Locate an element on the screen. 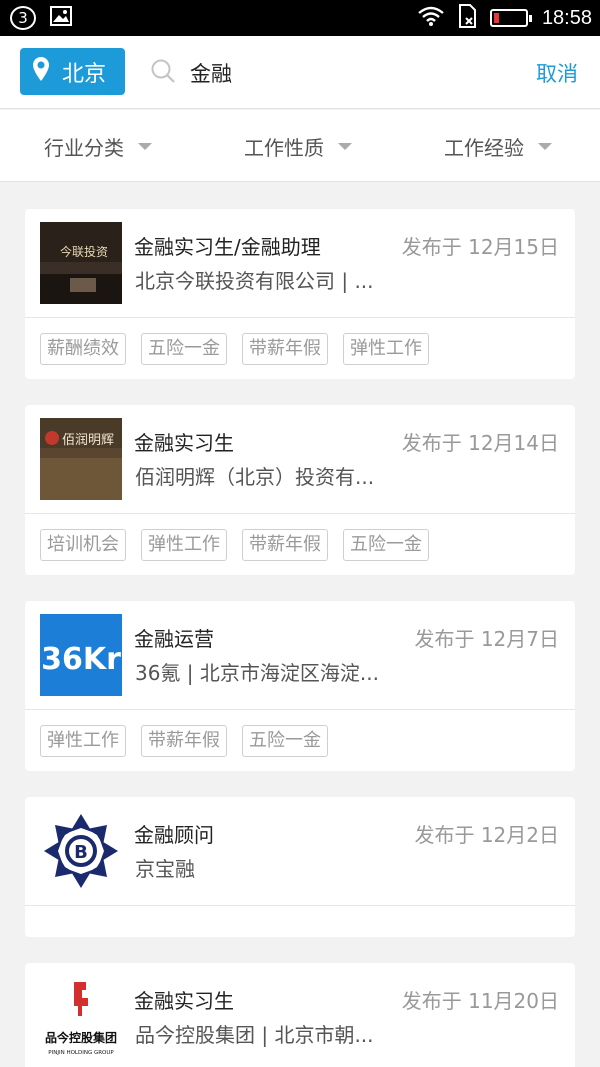  company-logo: B is located at coordinates (81, 851).